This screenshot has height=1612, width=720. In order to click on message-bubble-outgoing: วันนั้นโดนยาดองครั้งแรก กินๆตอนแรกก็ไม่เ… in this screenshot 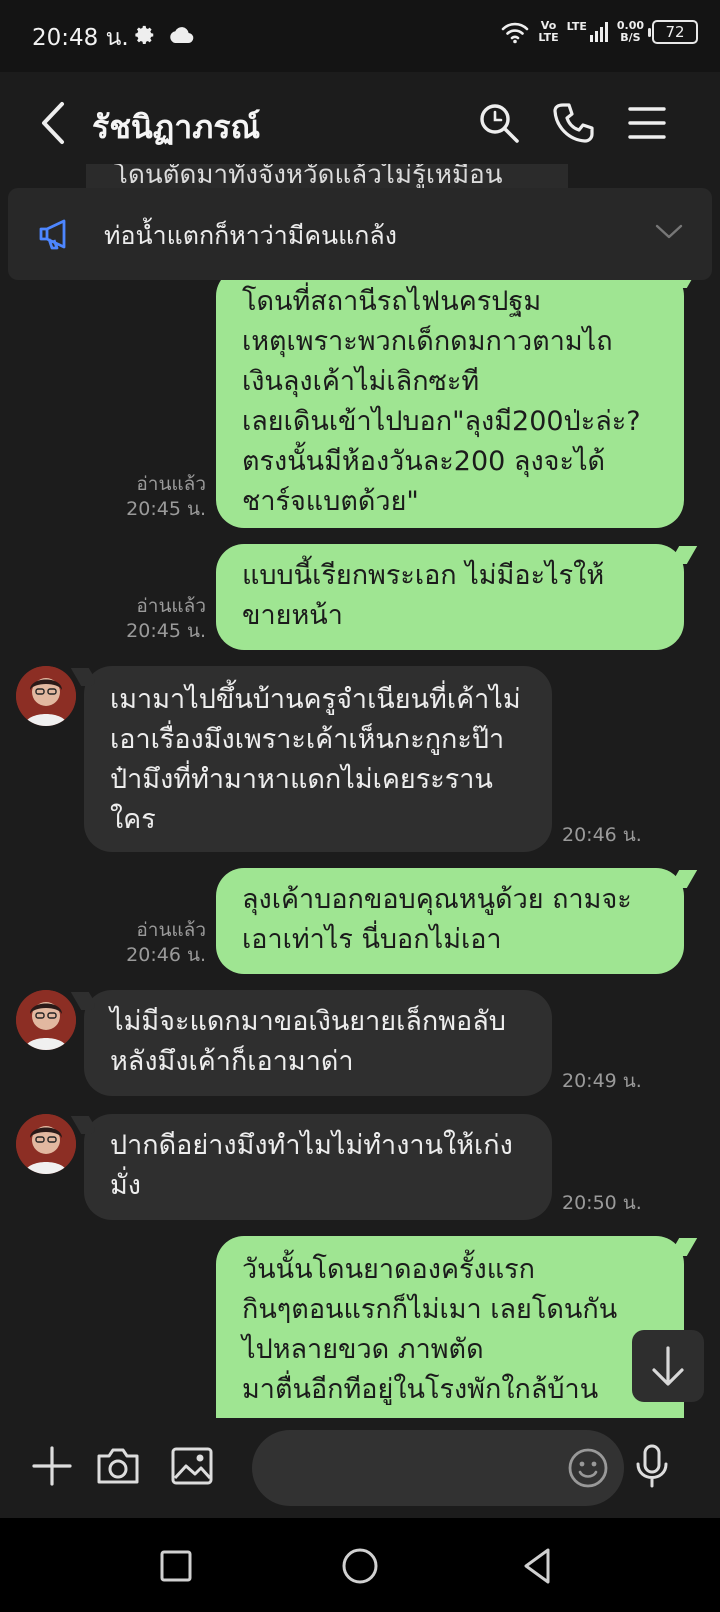, I will do `click(450, 1327)`.